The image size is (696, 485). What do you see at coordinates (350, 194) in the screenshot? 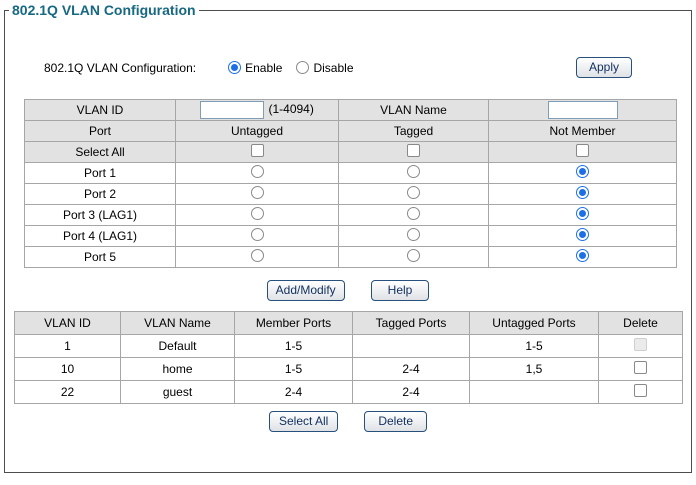
I see `port-row: Port 2` at bounding box center [350, 194].